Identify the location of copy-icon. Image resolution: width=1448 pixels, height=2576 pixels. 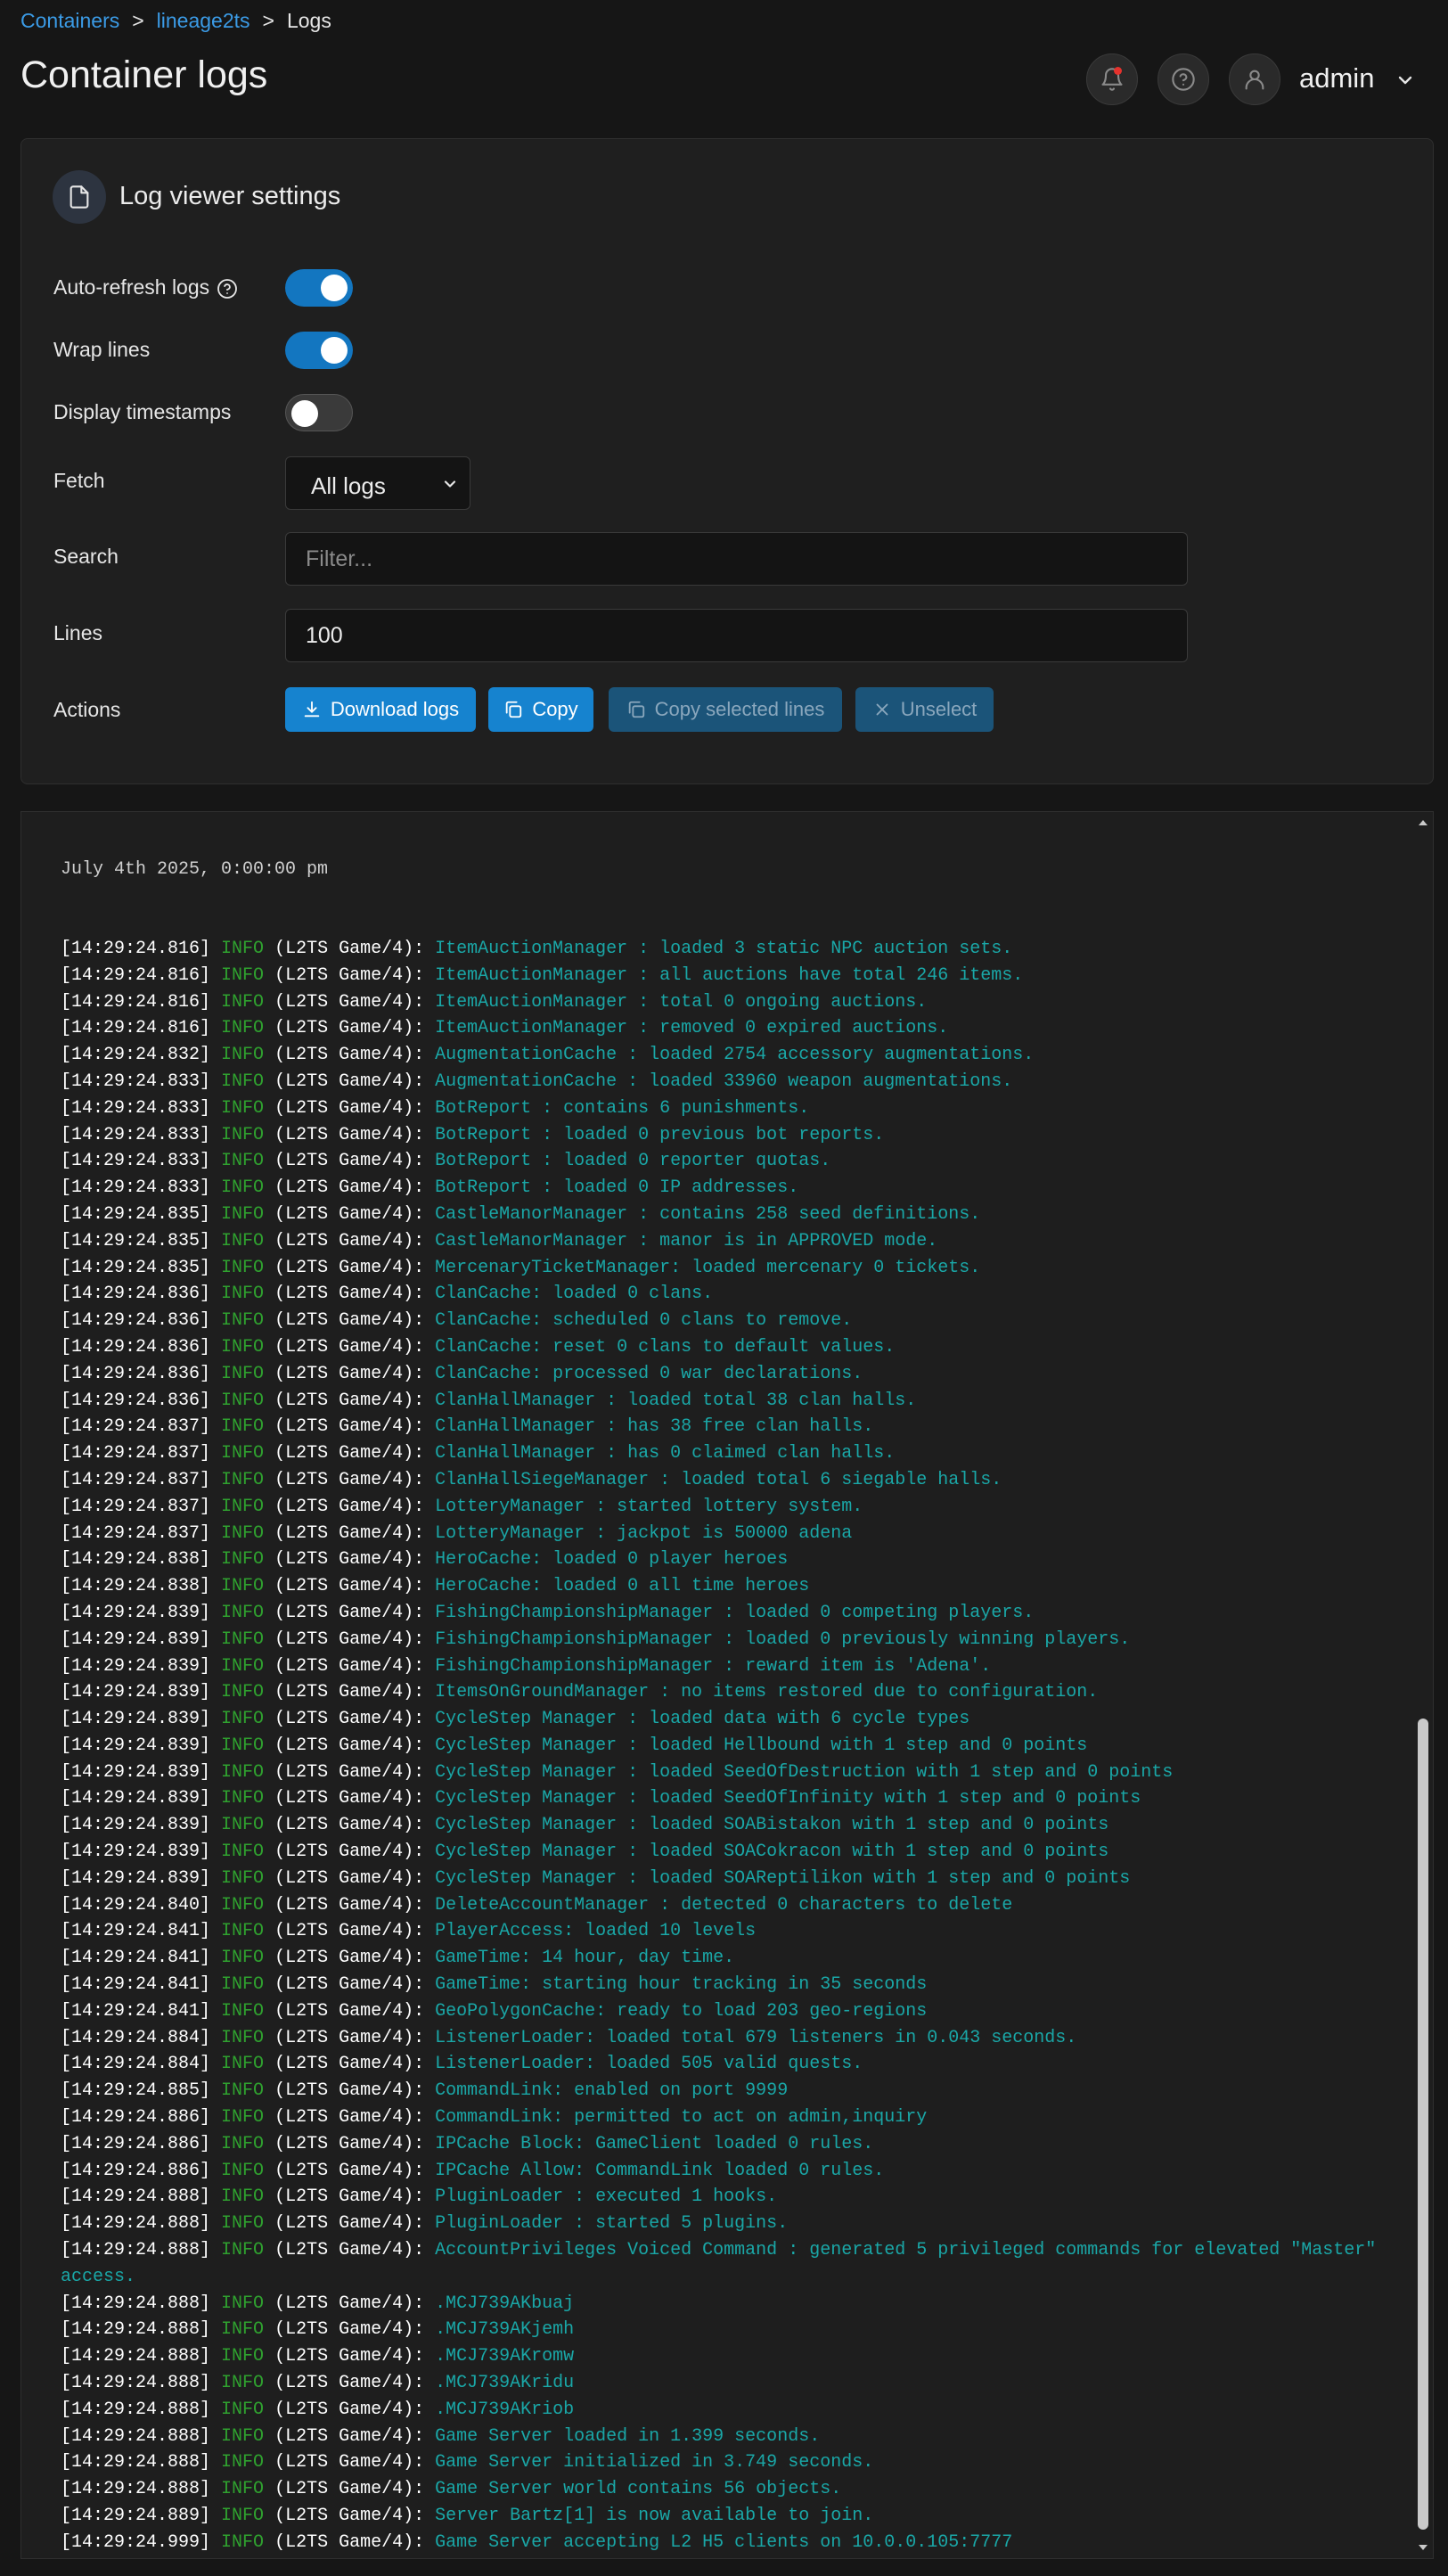
(636, 709).